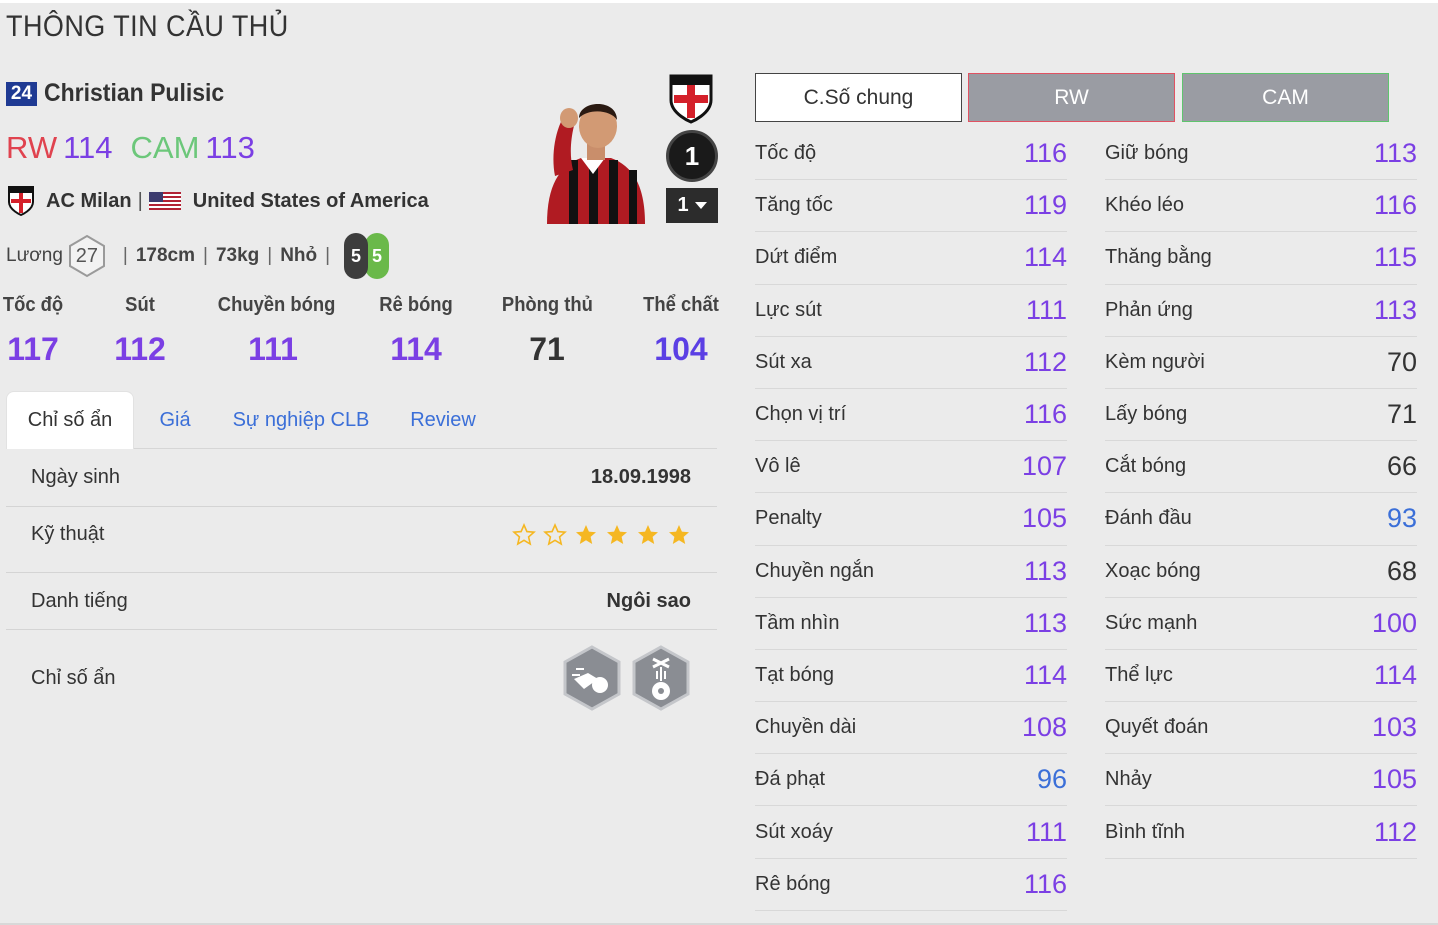 The width and height of the screenshot is (1438, 925). What do you see at coordinates (299, 255) in the screenshot?
I see `body-type-value: Nhỏ` at bounding box center [299, 255].